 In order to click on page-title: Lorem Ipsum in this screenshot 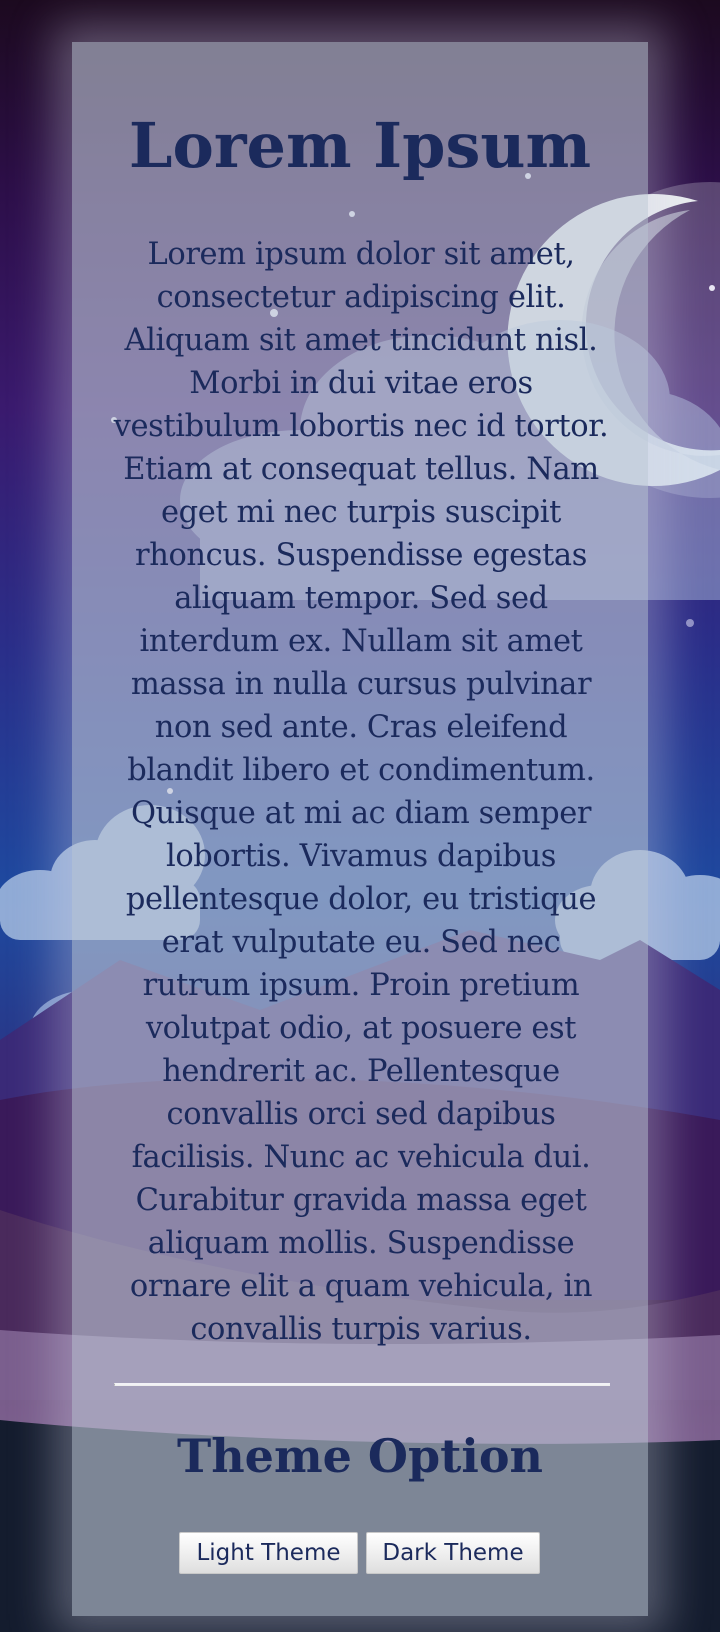, I will do `click(360, 145)`.